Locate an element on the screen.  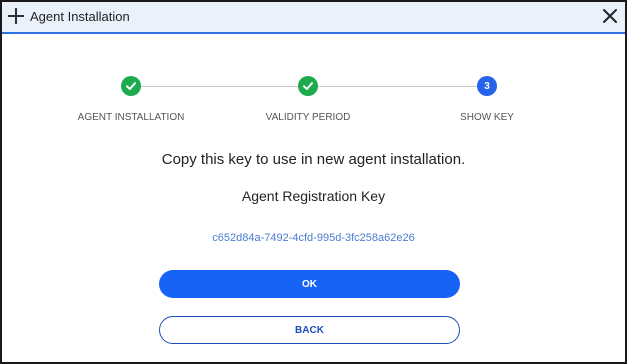
step-label-show-key: SHOW KEY is located at coordinates (487, 117).